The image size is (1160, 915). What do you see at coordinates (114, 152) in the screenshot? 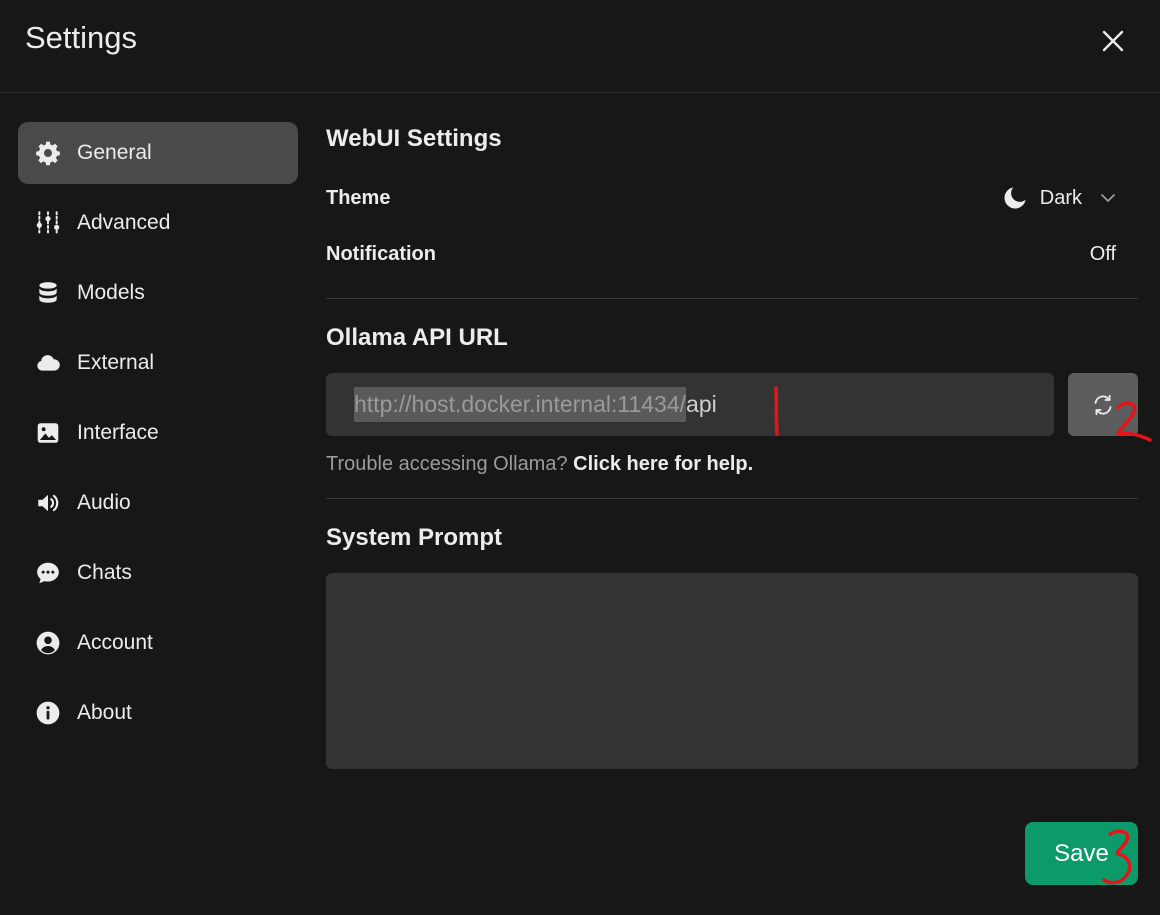
I see `sidebar-item-label: General` at bounding box center [114, 152].